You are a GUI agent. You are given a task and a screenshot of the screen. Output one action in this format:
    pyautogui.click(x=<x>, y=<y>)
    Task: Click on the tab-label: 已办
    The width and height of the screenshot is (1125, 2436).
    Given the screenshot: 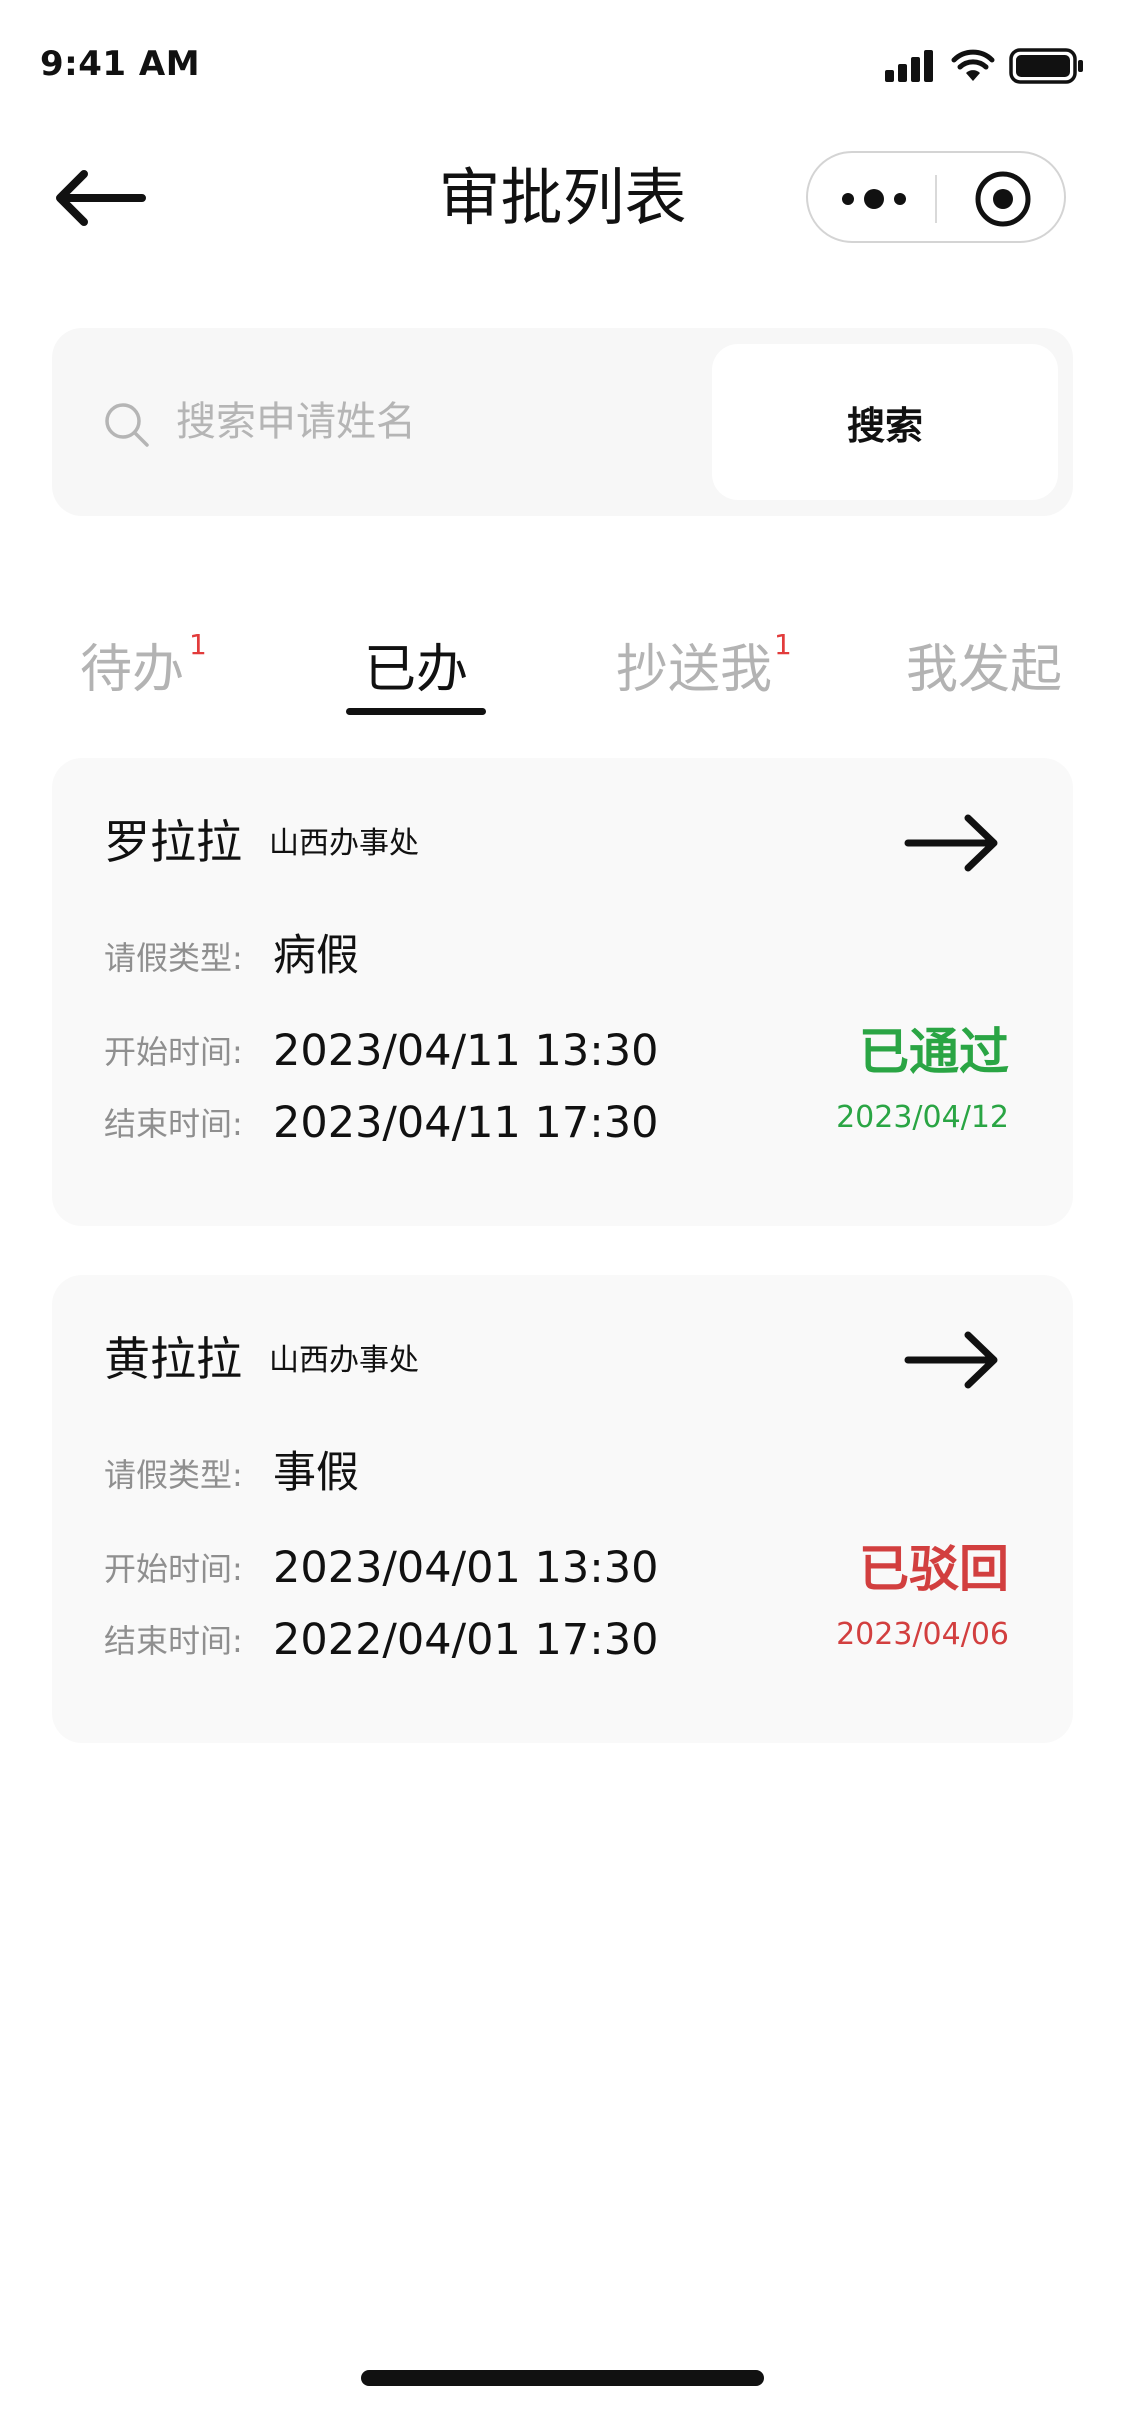 What is the action you would take?
    pyautogui.click(x=416, y=670)
    